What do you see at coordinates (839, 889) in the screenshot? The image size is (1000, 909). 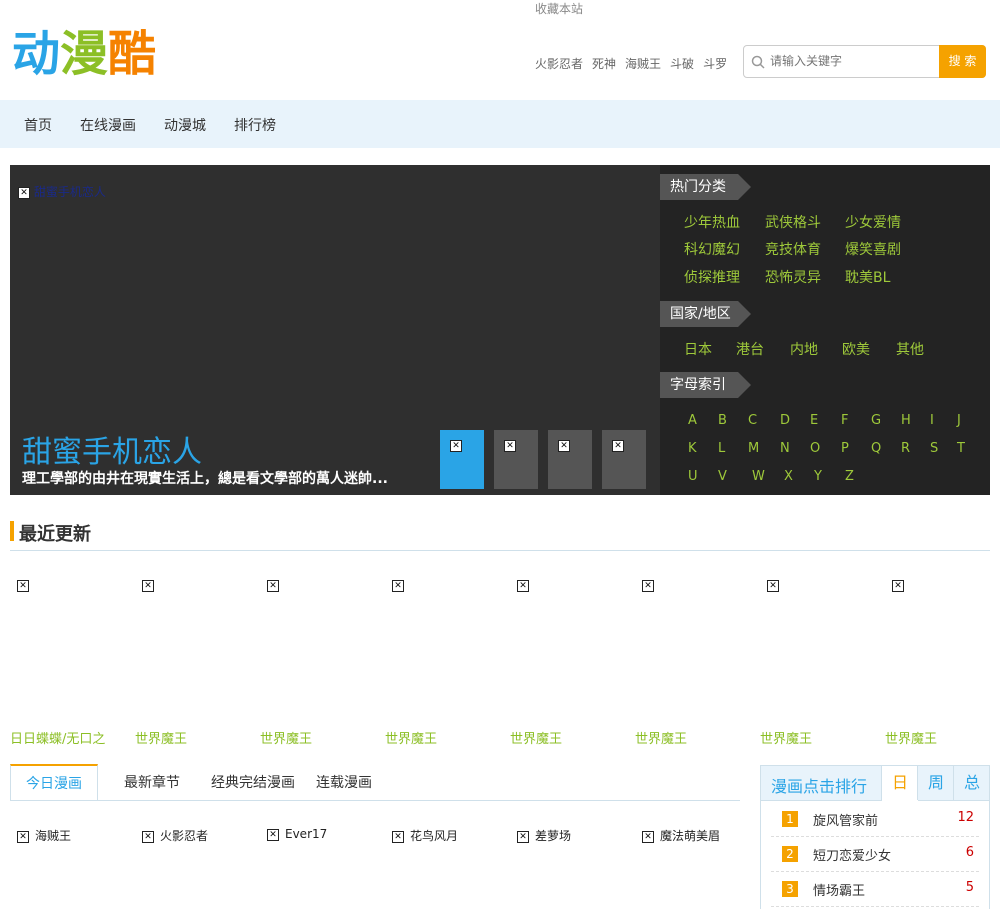 I see `rank-title: 情场霸王` at bounding box center [839, 889].